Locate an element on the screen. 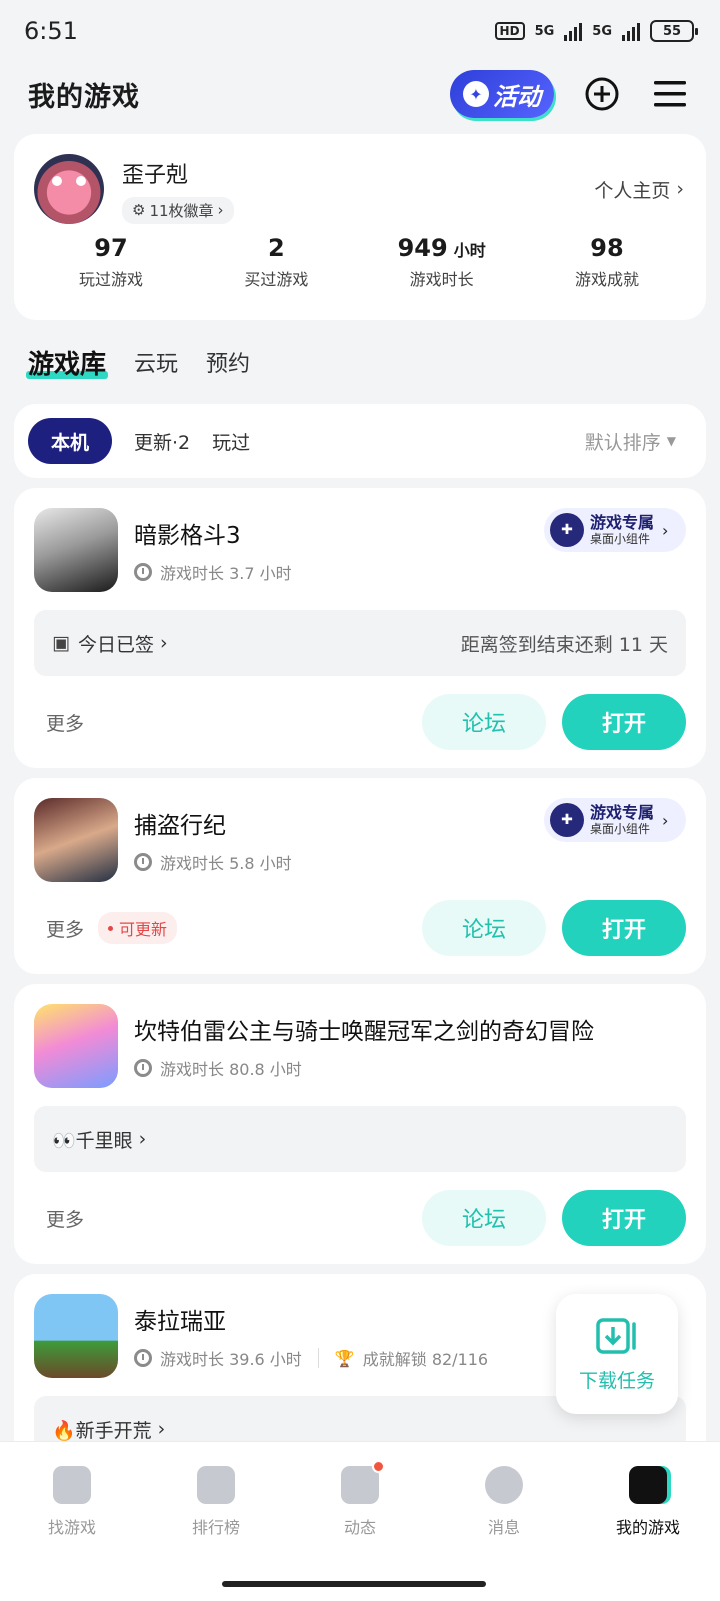 The height and width of the screenshot is (1601, 720). chat-icon is located at coordinates (504, 1485).